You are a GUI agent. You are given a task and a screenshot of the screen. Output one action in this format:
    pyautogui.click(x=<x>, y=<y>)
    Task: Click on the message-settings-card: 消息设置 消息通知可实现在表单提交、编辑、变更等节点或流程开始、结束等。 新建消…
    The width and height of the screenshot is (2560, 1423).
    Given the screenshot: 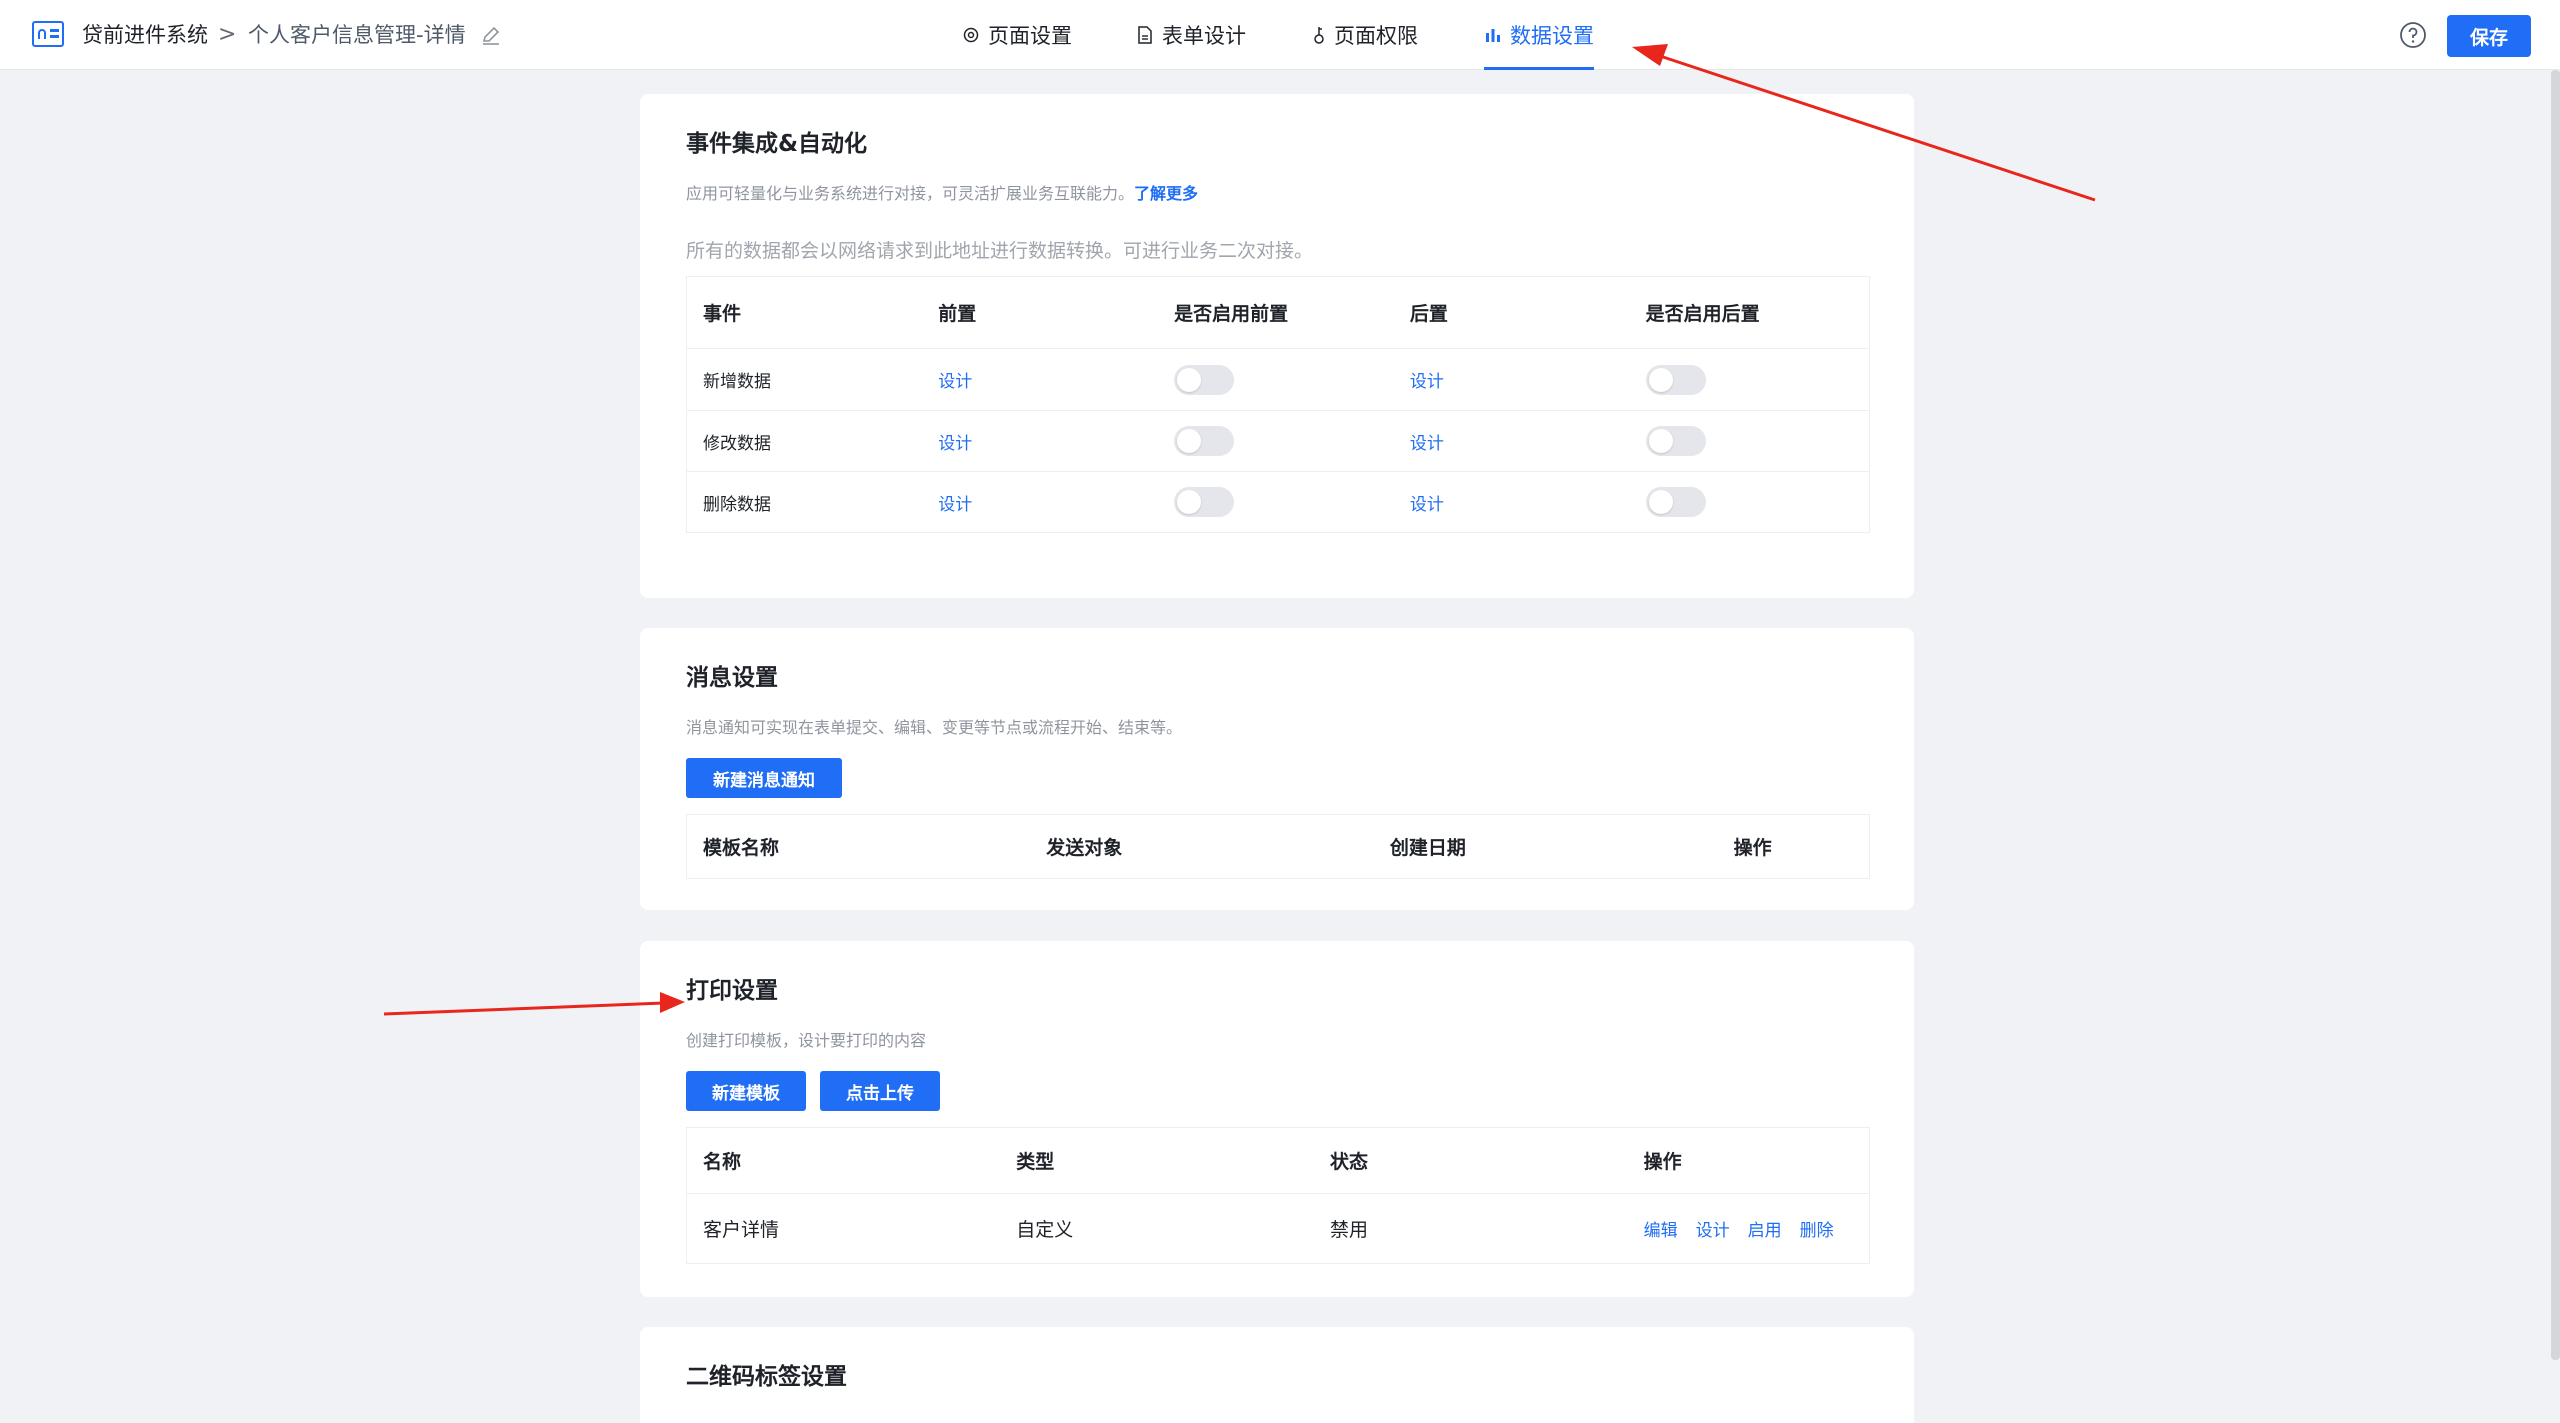 What is the action you would take?
    pyautogui.click(x=1277, y=769)
    